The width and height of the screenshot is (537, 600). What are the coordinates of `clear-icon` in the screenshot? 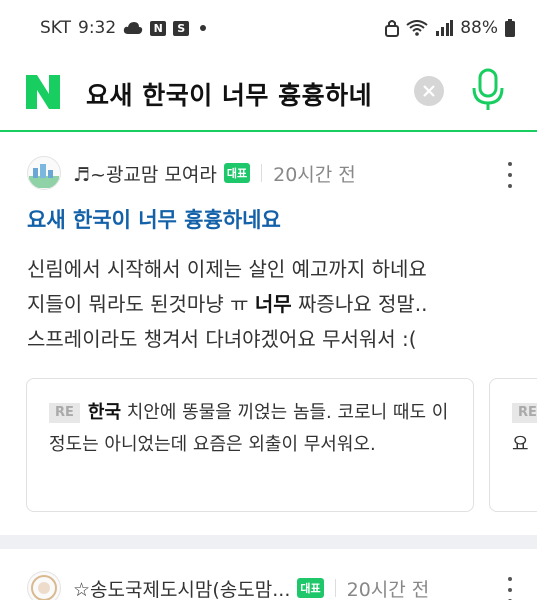 It's located at (429, 91).